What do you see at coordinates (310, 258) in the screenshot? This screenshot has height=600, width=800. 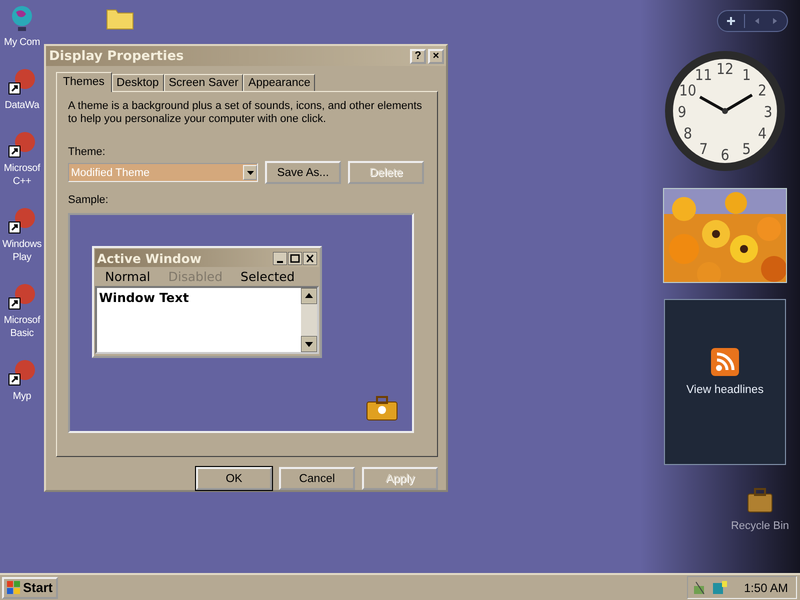 I see `close-icon` at bounding box center [310, 258].